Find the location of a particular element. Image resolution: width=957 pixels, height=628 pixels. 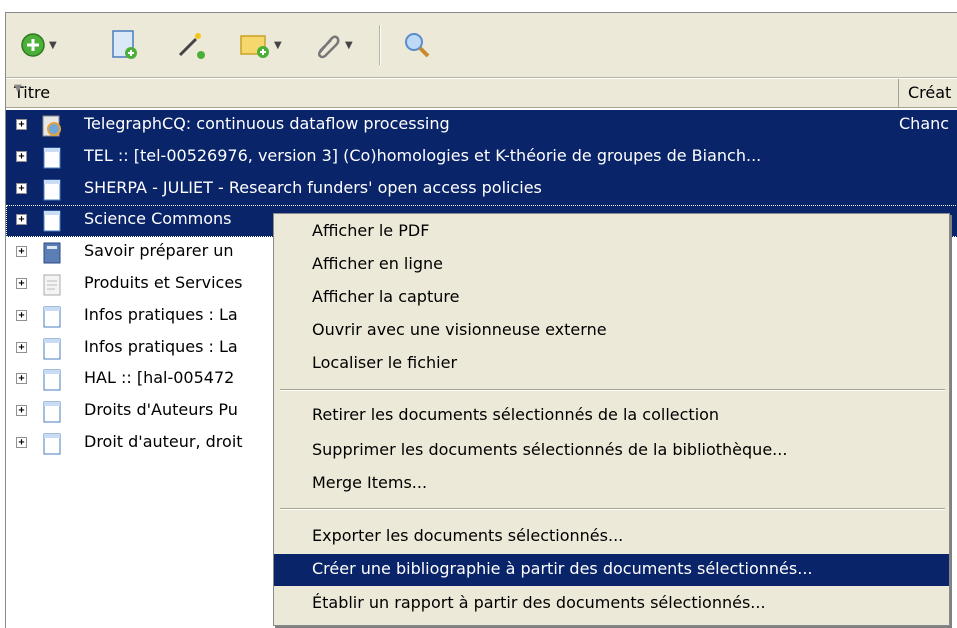

toolbar-separator is located at coordinates (380, 45).